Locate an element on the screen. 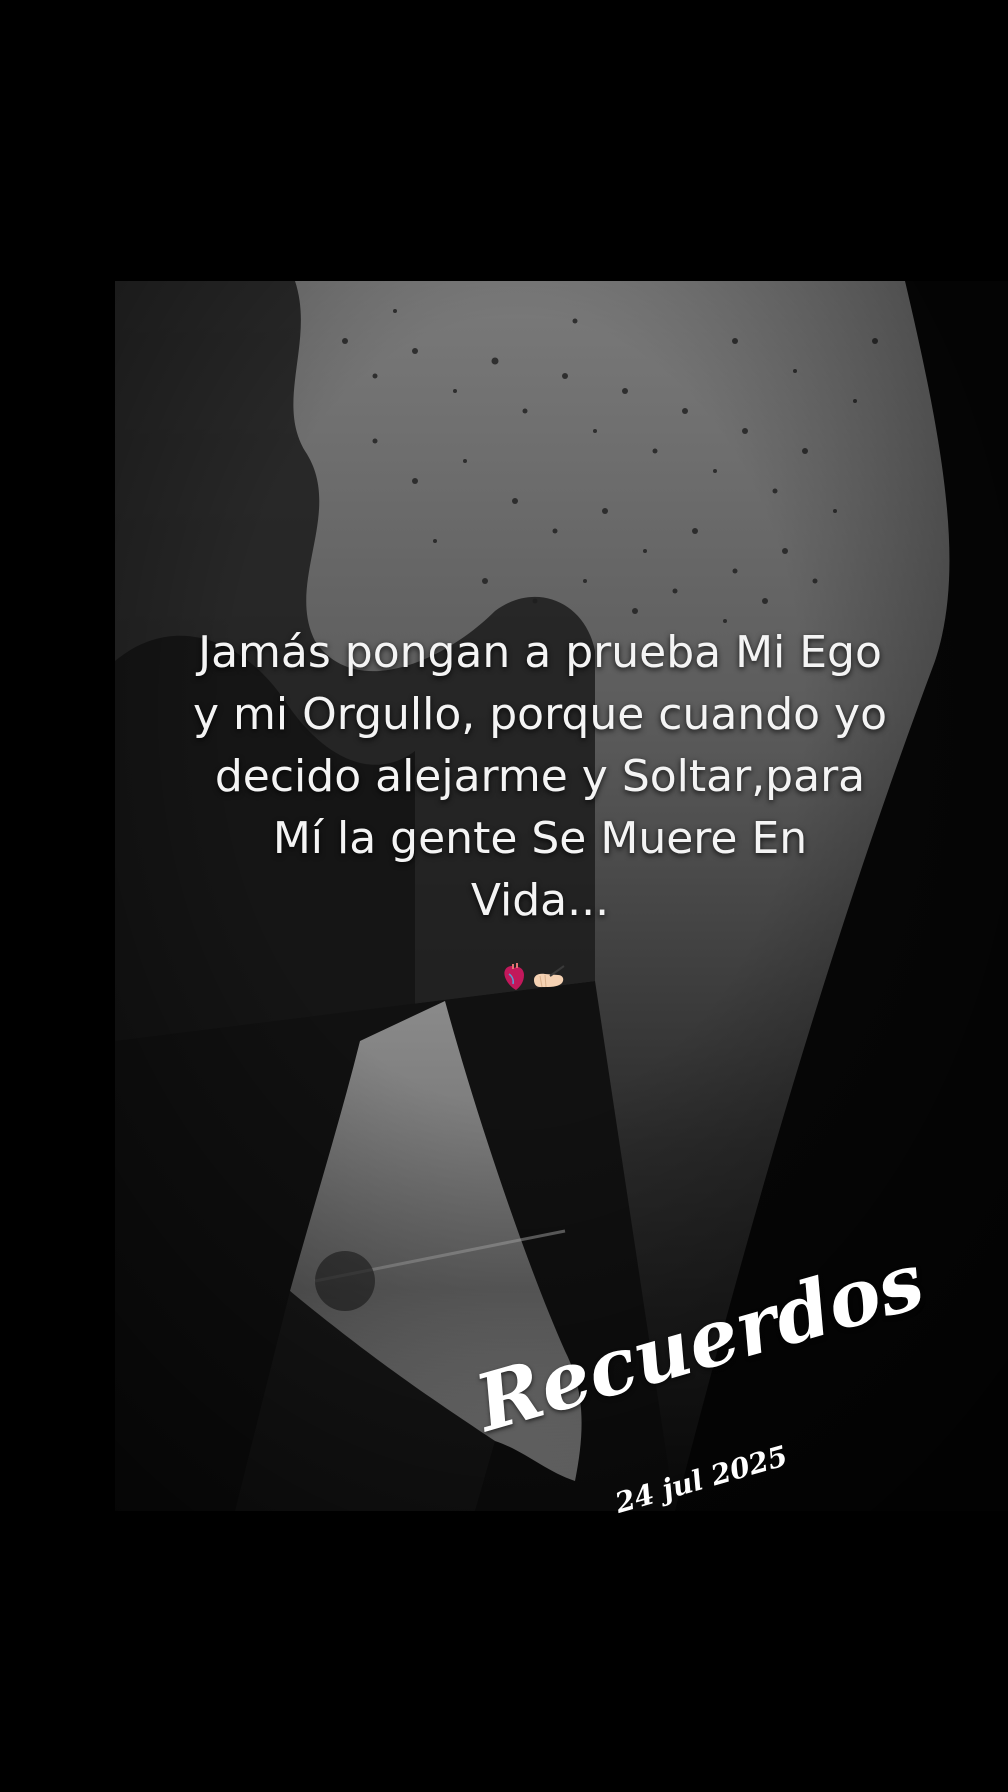 The width and height of the screenshot is (1008, 1792). quote-line: Jamás pongan a prueba Mi Ego is located at coordinates (540, 652).